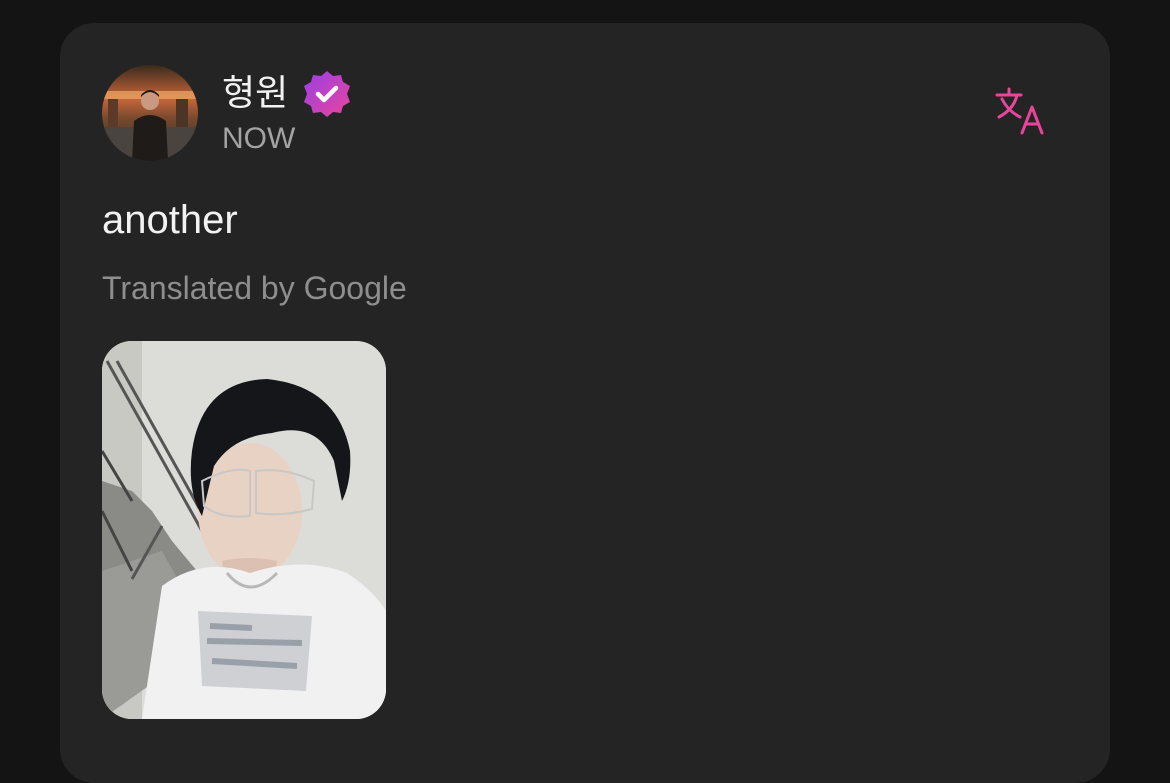 This screenshot has width=1170, height=783. I want to click on translate-icon, so click(1022, 113).